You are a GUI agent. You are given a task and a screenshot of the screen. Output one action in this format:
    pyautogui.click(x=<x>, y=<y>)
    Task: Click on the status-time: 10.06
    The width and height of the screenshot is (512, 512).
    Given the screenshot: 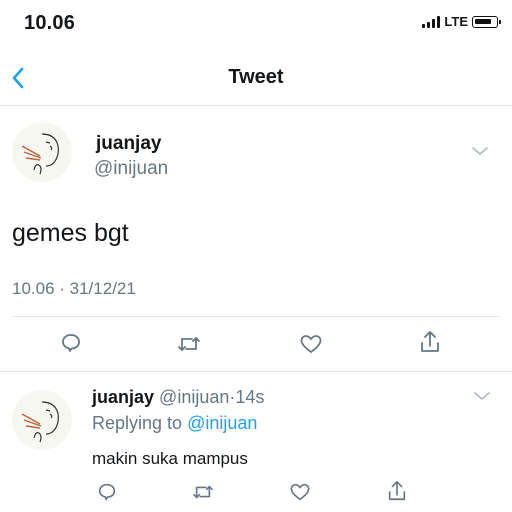 What is the action you would take?
    pyautogui.click(x=50, y=23)
    